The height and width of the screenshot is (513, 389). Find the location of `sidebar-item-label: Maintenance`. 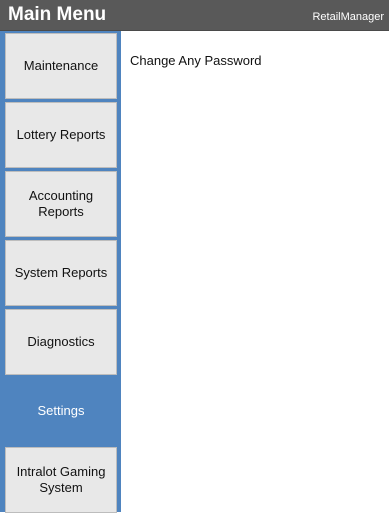

sidebar-item-label: Maintenance is located at coordinates (61, 65).